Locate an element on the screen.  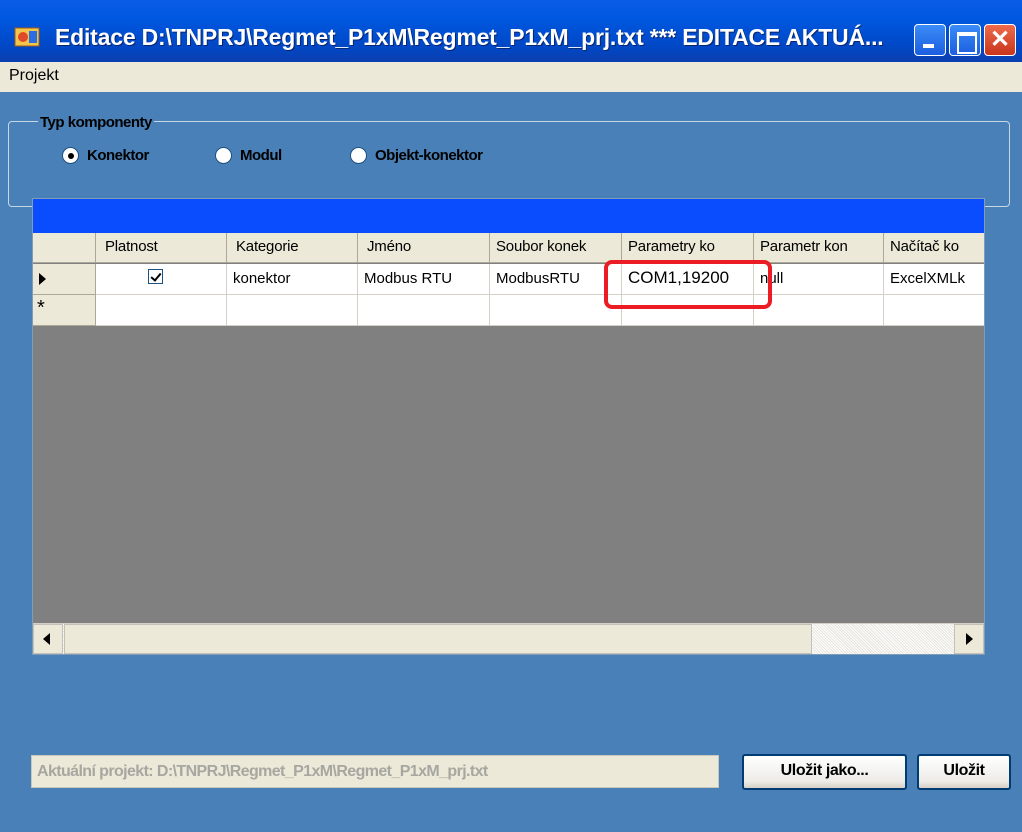
radio-label: Objekt-konektor is located at coordinates (429, 155).